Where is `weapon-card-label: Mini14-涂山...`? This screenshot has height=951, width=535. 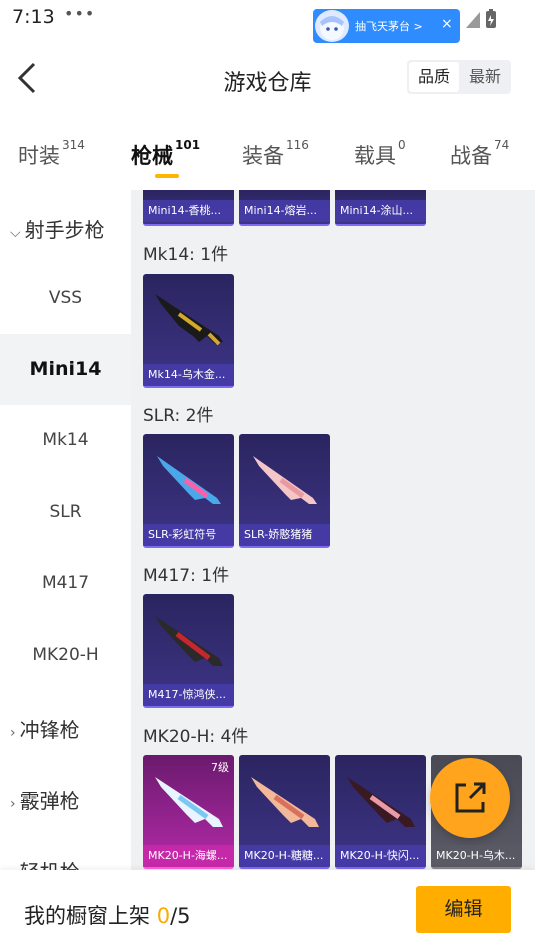
weapon-card-label: Mini14-涂山... is located at coordinates (380, 211).